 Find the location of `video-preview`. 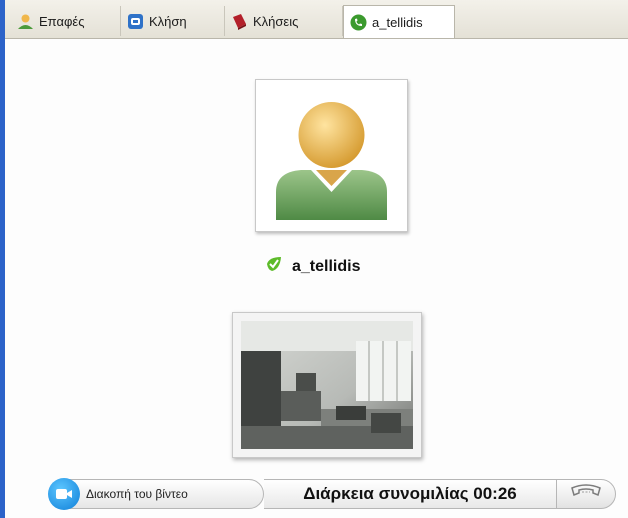

video-preview is located at coordinates (327, 385).